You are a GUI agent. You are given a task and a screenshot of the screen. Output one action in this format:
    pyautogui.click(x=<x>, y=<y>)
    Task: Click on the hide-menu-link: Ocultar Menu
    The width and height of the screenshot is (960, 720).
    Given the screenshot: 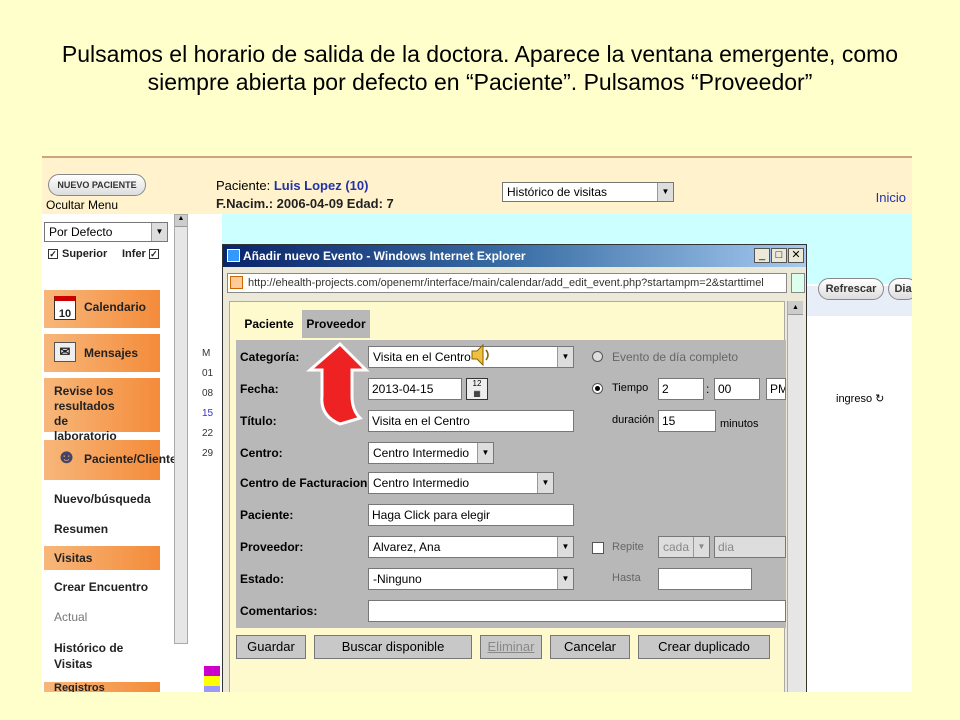 What is the action you would take?
    pyautogui.click(x=82, y=205)
    